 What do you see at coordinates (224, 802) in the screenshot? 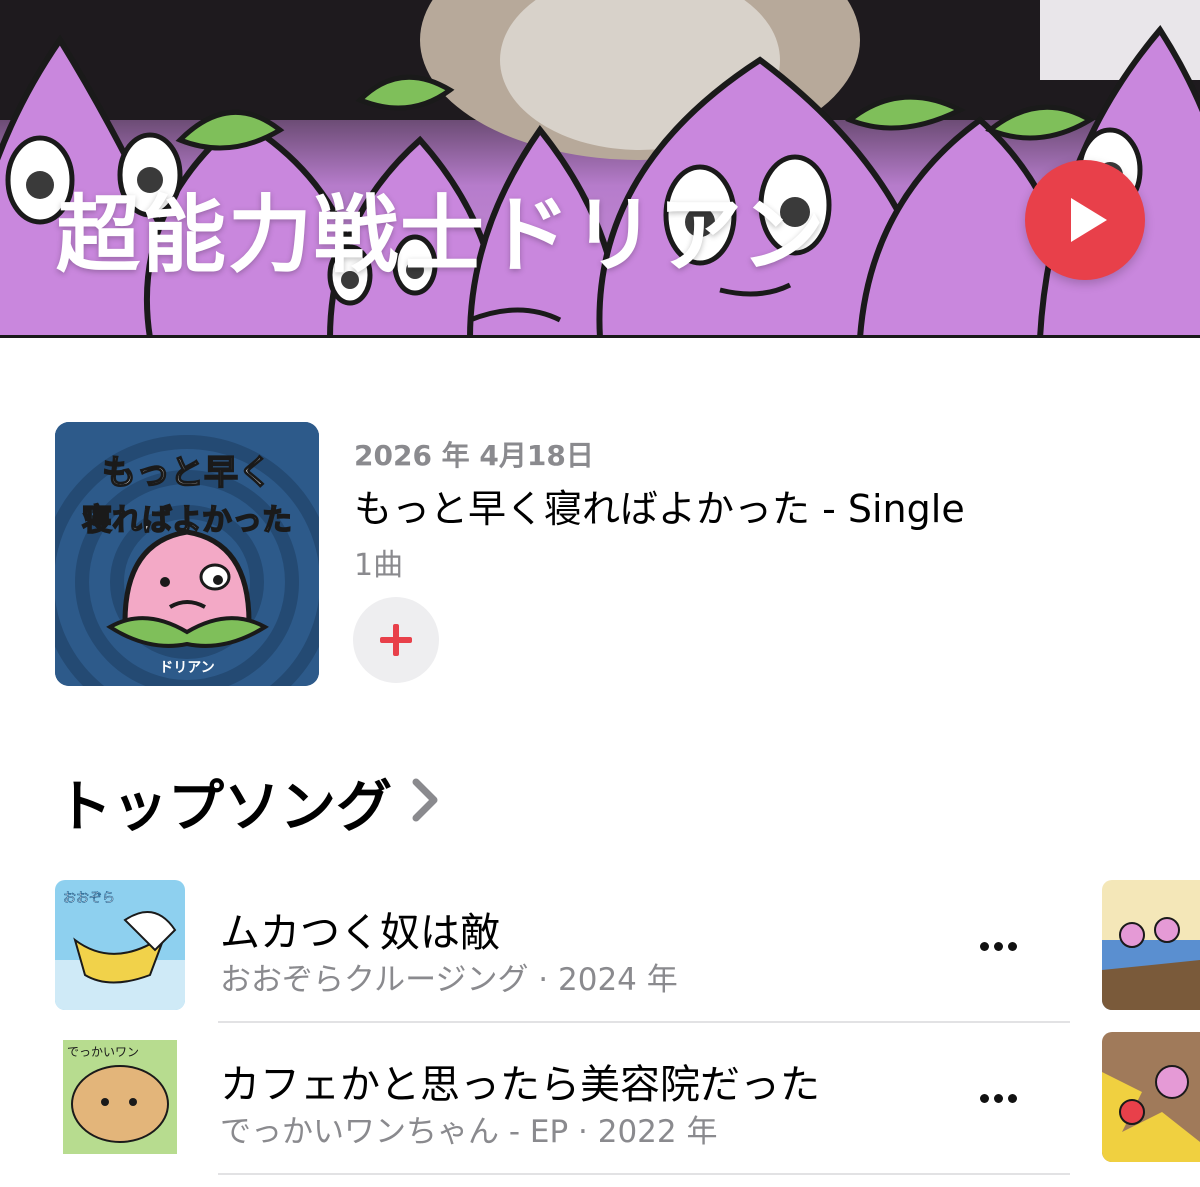
I see `top-songs-heading: トップソング` at bounding box center [224, 802].